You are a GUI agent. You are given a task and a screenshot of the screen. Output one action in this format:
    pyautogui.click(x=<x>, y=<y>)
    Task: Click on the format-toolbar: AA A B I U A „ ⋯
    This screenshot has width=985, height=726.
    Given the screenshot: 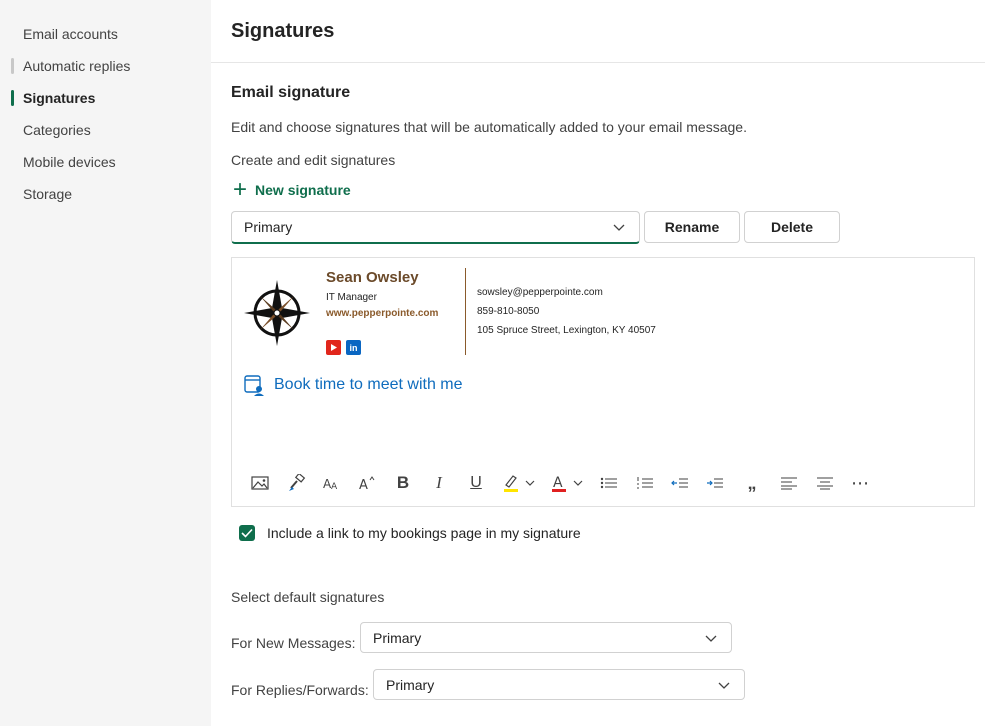 What is the action you would take?
    pyautogui.click(x=603, y=483)
    